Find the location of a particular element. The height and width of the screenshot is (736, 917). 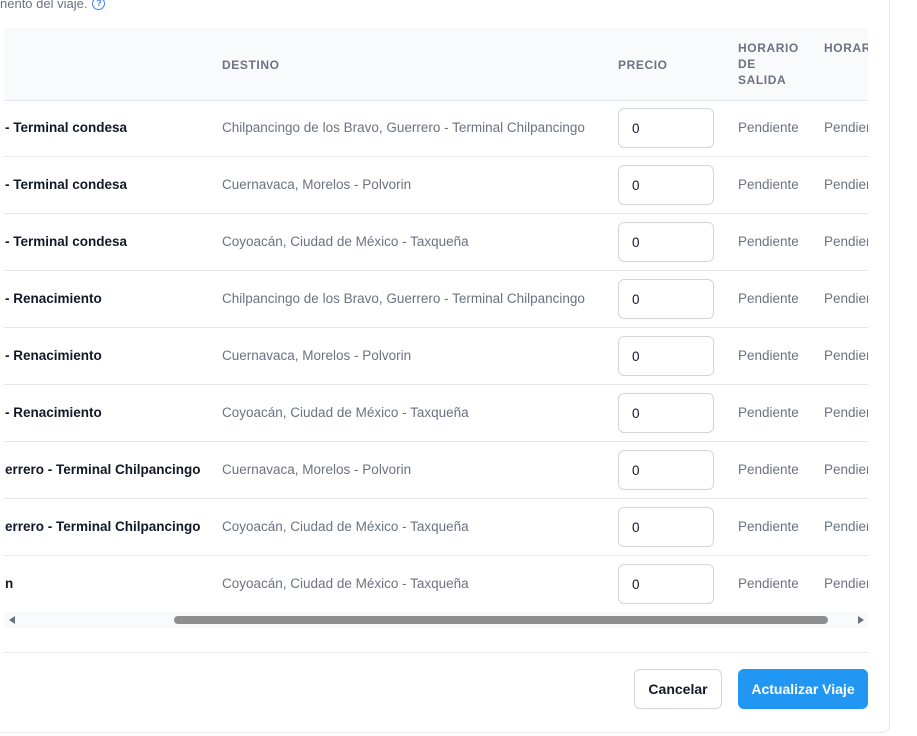

column-header-precio: PRECIO is located at coordinates (643, 65).